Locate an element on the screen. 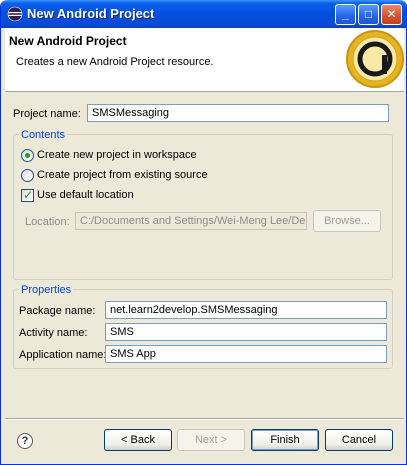 The width and height of the screenshot is (407, 465). minimize-button: _ is located at coordinates (345, 14).